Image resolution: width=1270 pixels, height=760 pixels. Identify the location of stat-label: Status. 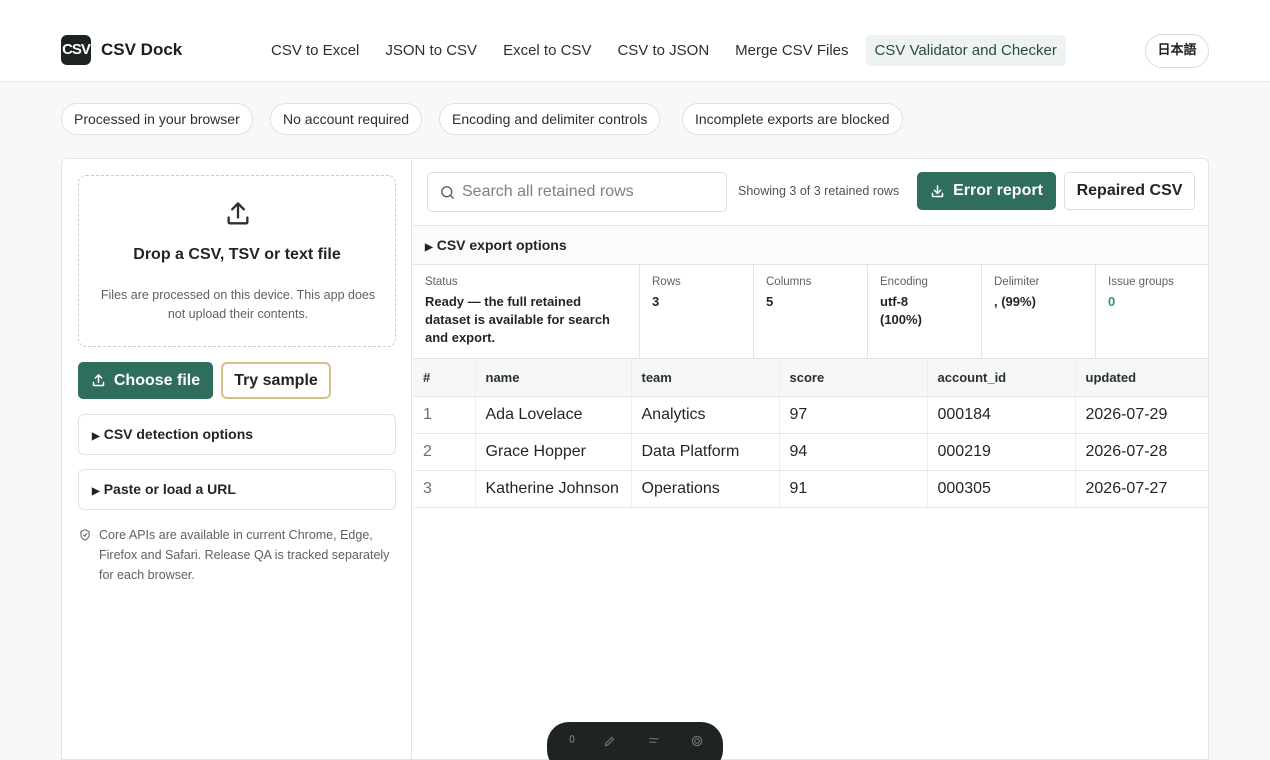
(441, 282).